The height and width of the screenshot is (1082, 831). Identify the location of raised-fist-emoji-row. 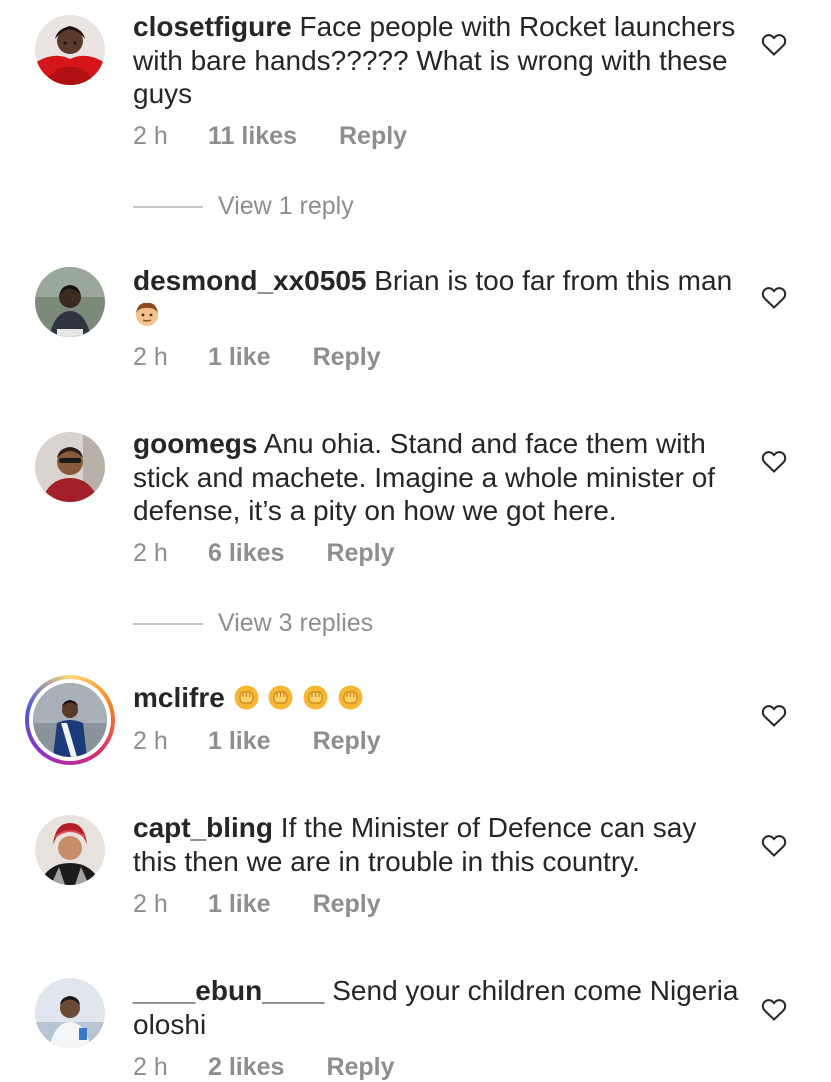
(298, 697).